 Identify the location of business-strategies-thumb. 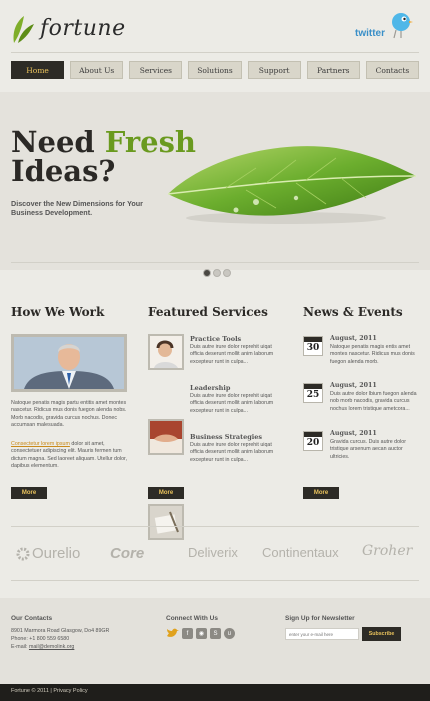
(166, 522).